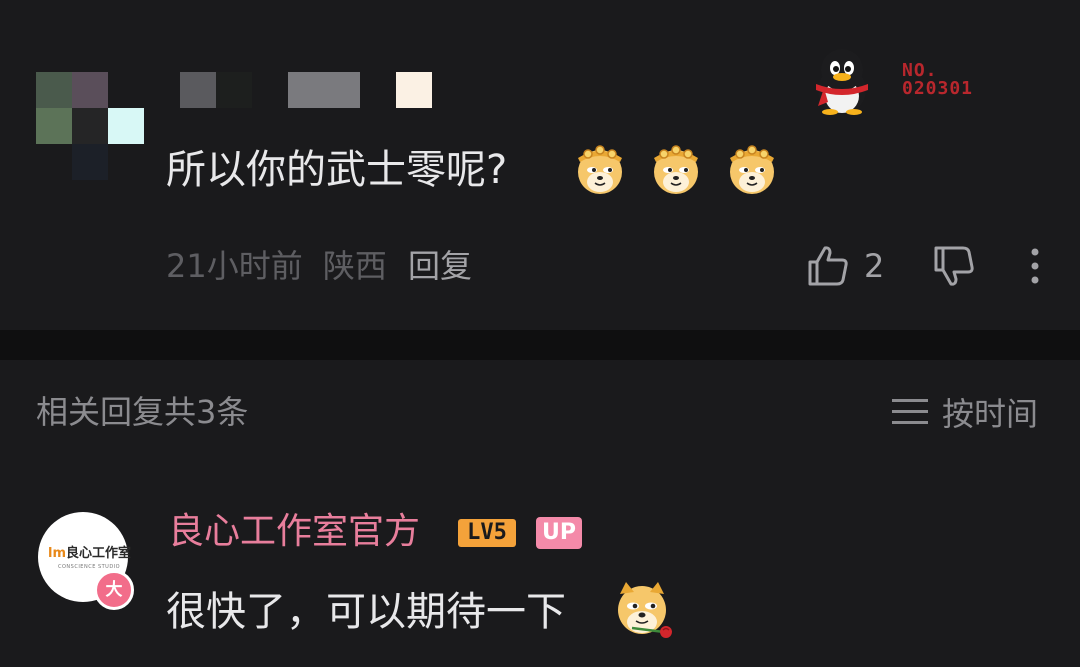  Describe the element at coordinates (89, 567) in the screenshot. I see `studio-logo-subtitle: CONSCIENCE STUDIO` at that location.